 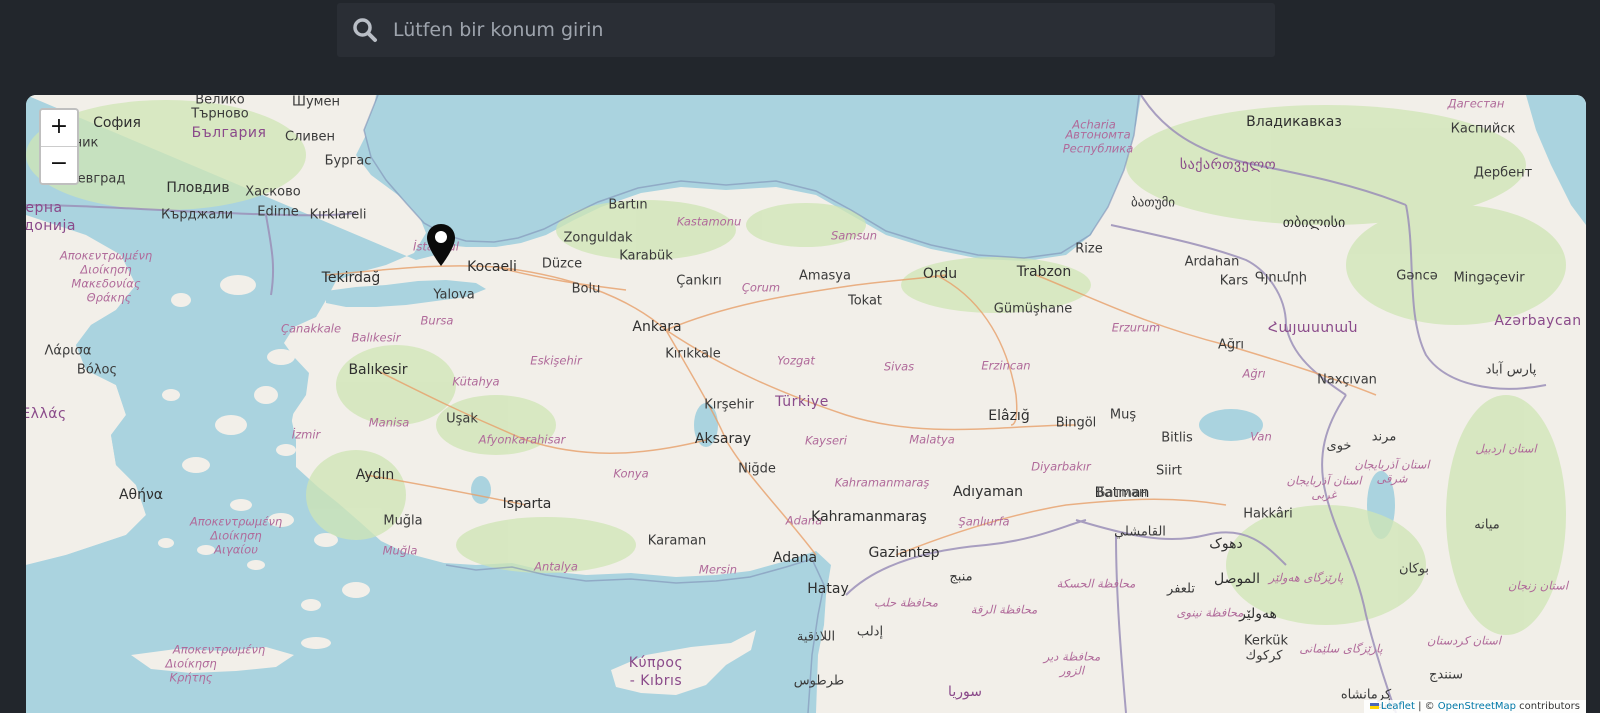 What do you see at coordinates (59, 128) in the screenshot?
I see `zoom-in-button: +` at bounding box center [59, 128].